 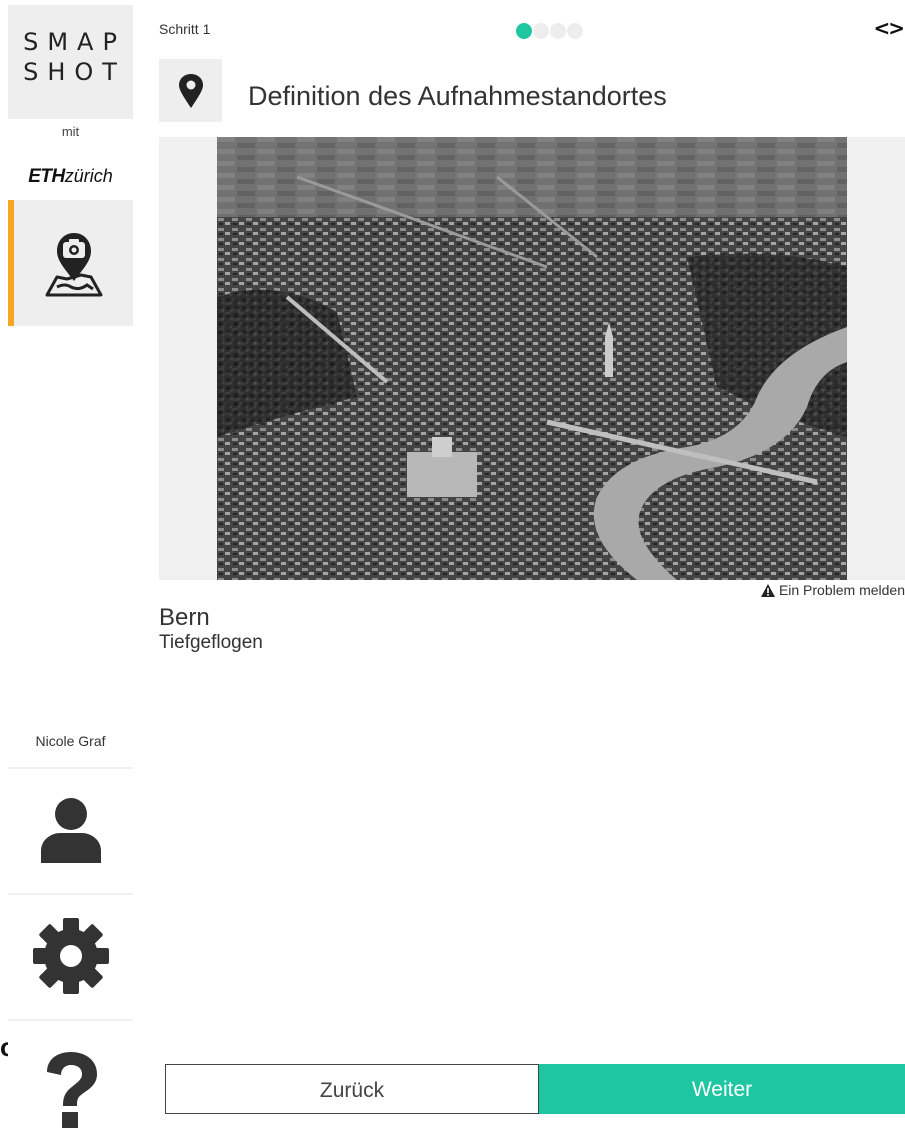 I want to click on eth-logo-light: zürich, so click(x=88, y=176).